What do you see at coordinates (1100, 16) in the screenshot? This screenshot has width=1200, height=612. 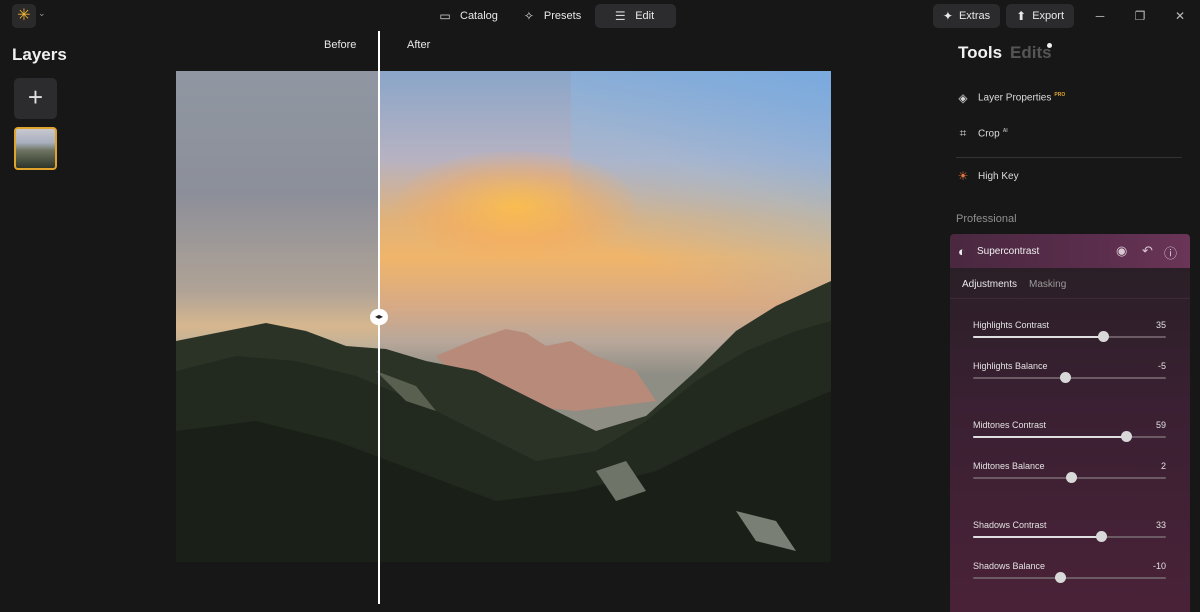 I see `minimize-button: ─` at bounding box center [1100, 16].